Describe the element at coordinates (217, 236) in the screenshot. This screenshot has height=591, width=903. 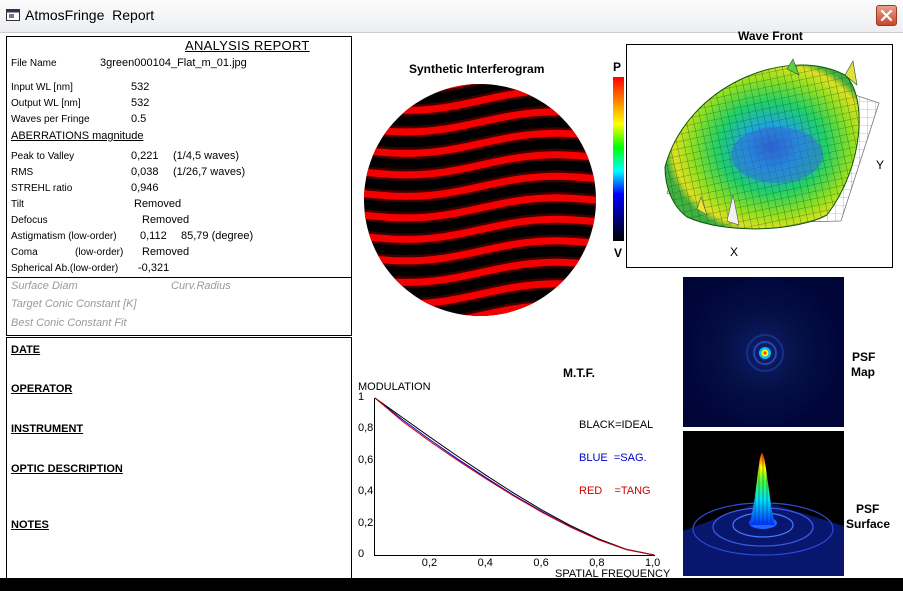
I see `astigmatism-angle: 85,79 (degree)` at that location.